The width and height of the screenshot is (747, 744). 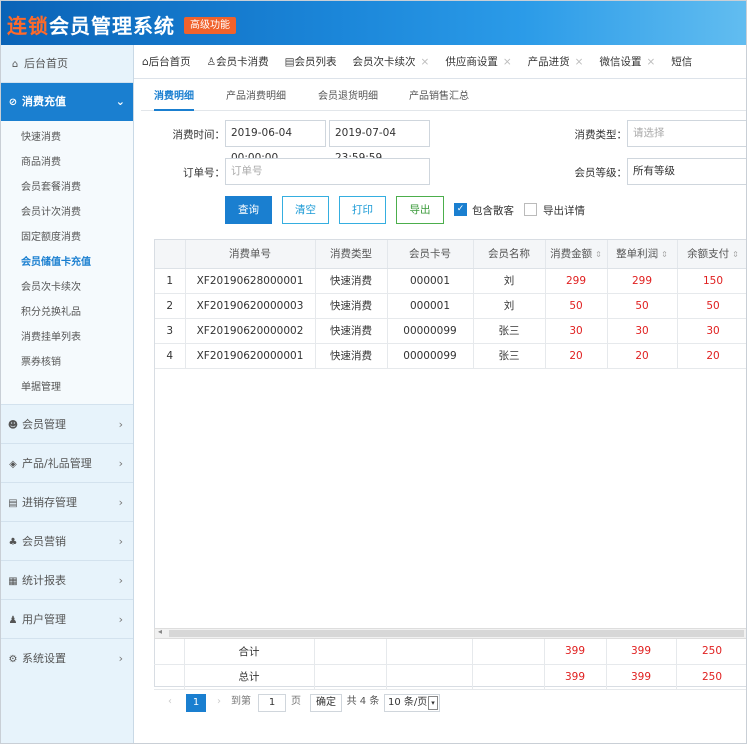 What do you see at coordinates (67, 362) in the screenshot?
I see `sidebar-subitem: 票券核销` at bounding box center [67, 362].